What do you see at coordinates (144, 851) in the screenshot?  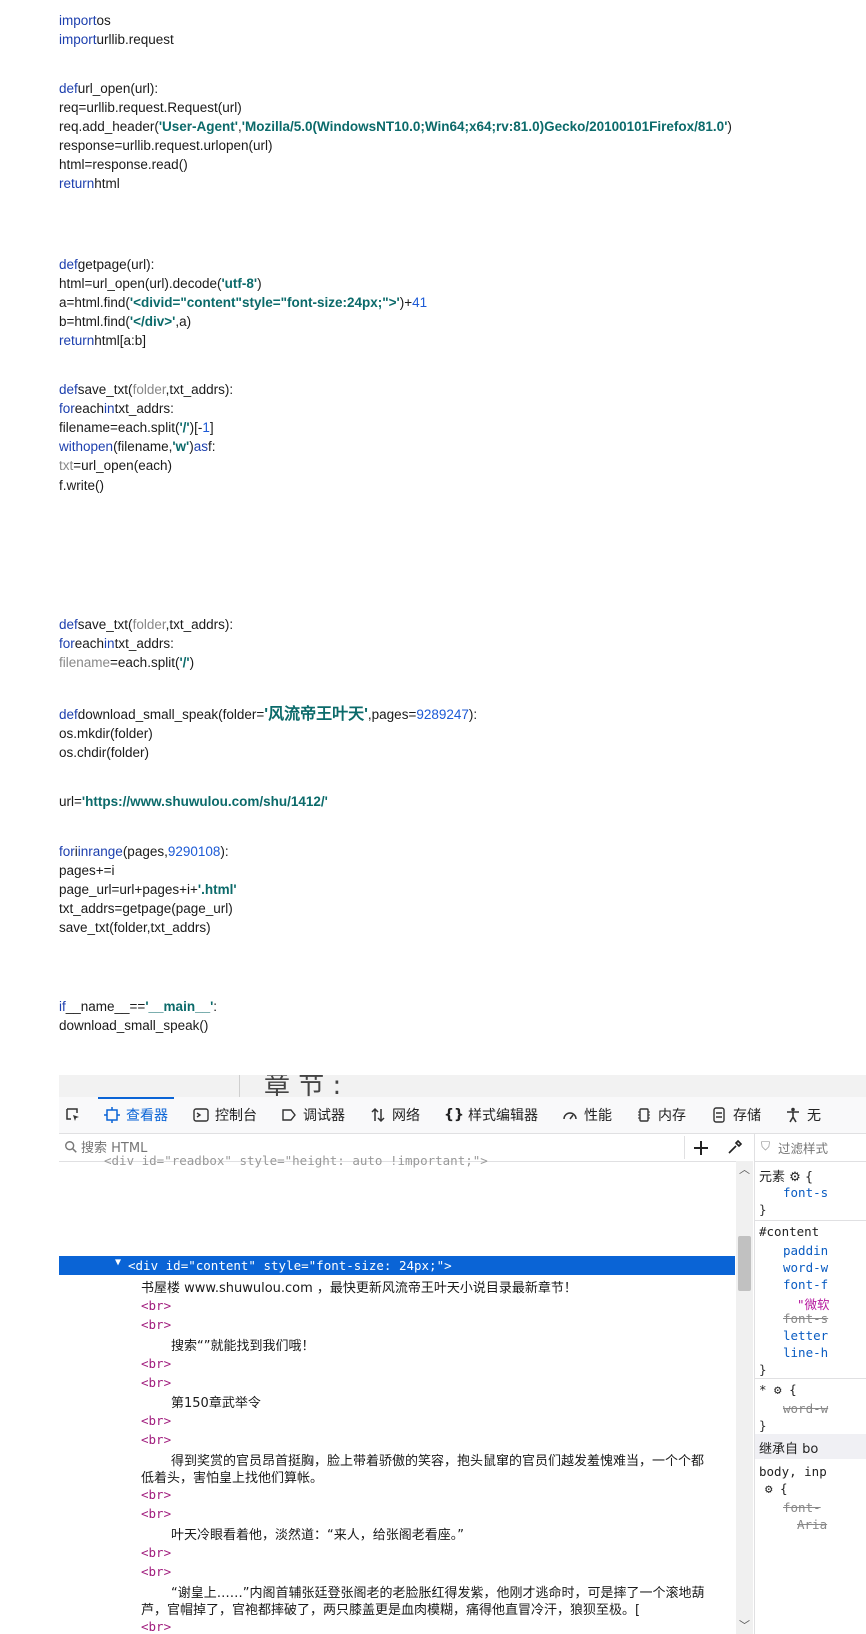 I see `code-line: foriinrange(pages,9290108):` at bounding box center [144, 851].